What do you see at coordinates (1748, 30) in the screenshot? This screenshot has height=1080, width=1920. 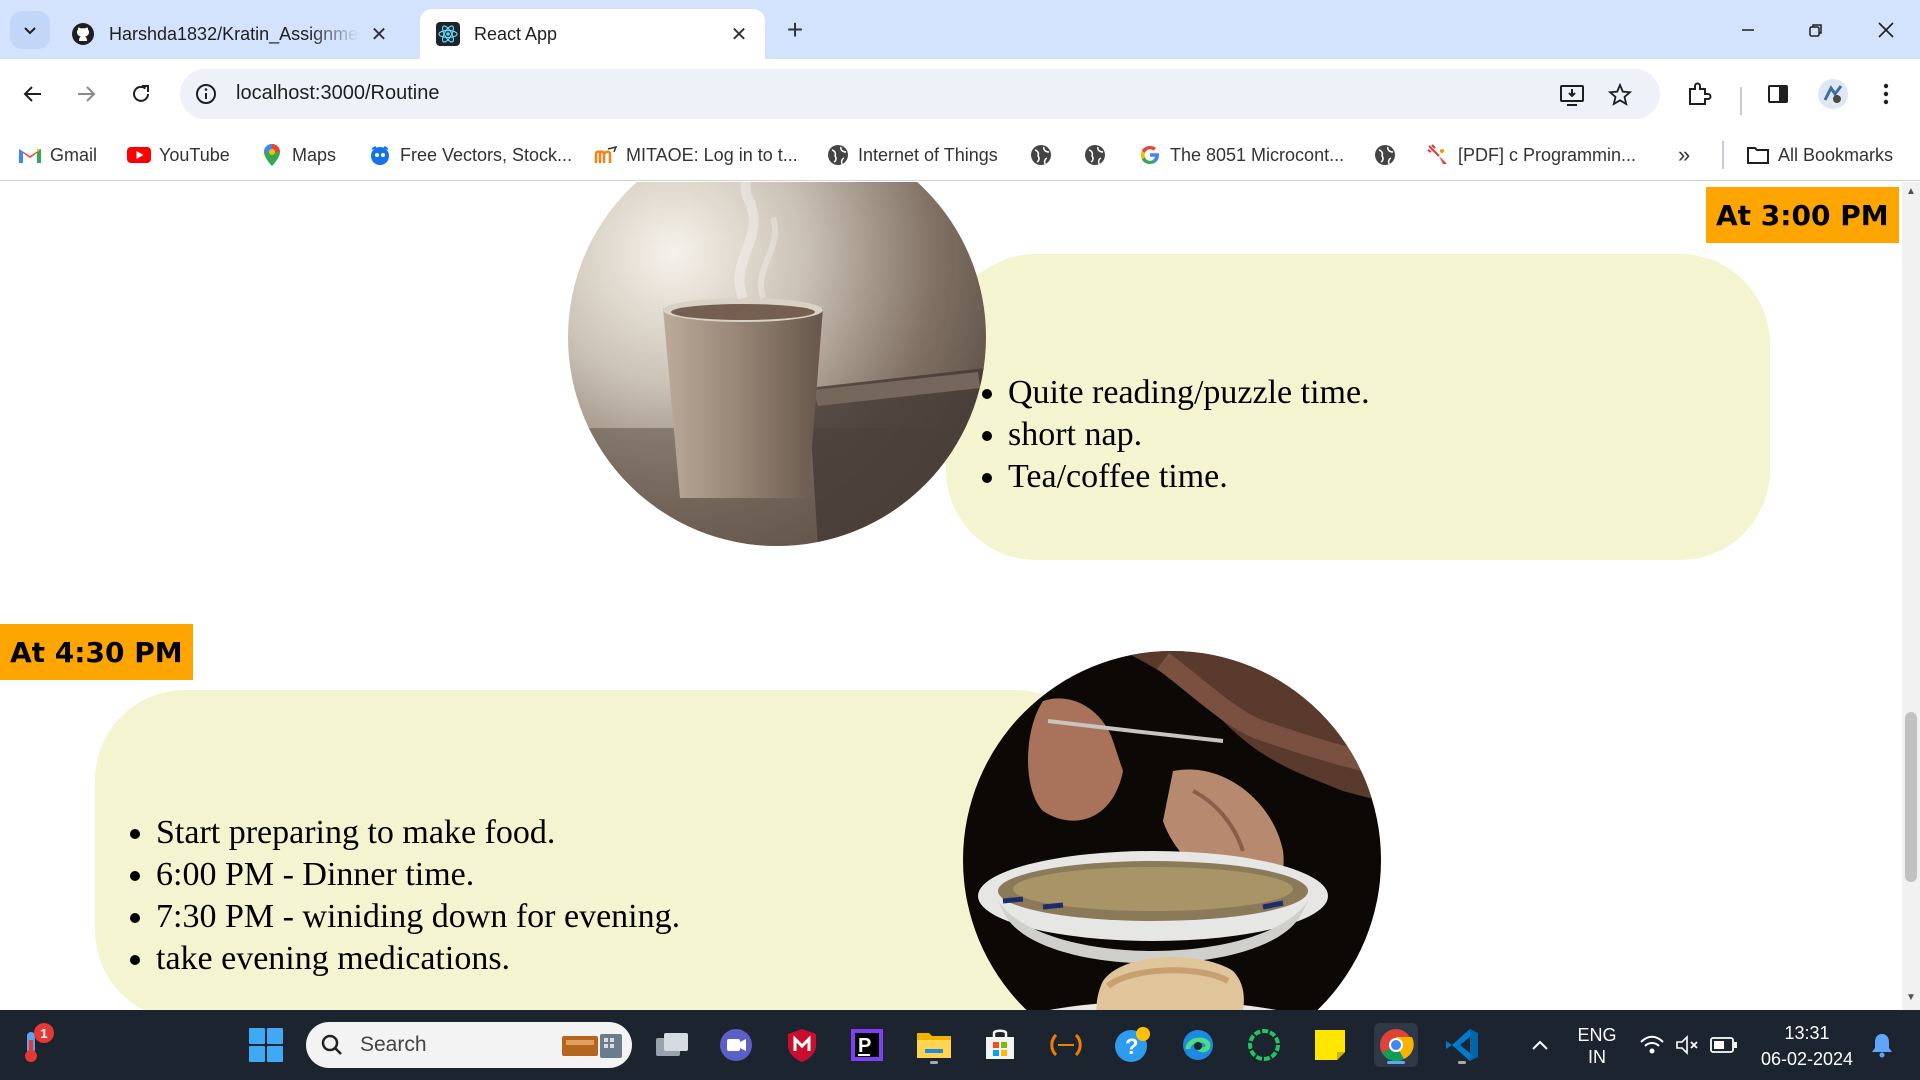 I see `minimize-icon` at bounding box center [1748, 30].